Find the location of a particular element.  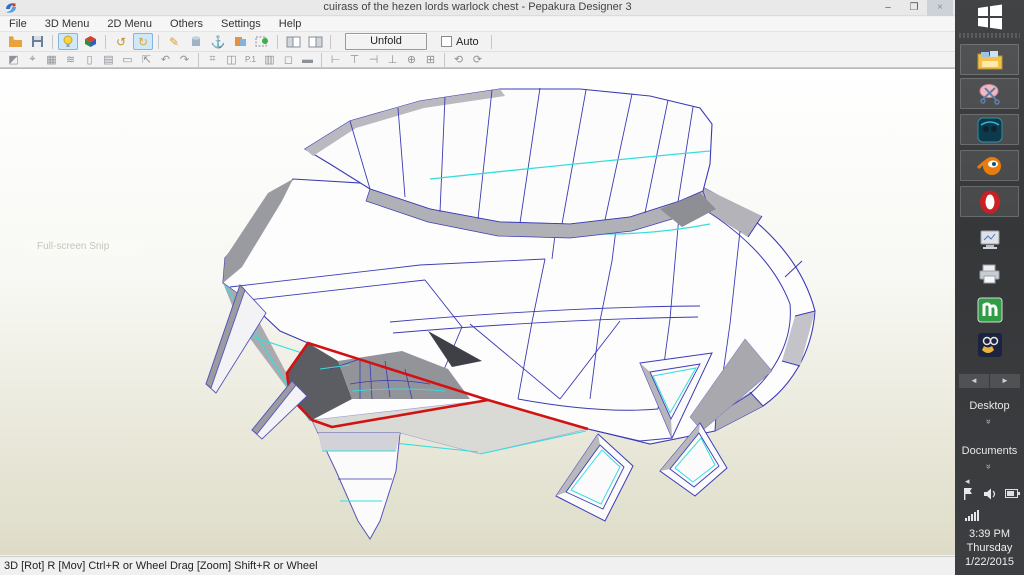

rotate-90-icon: ⟳ is located at coordinates (477, 60).